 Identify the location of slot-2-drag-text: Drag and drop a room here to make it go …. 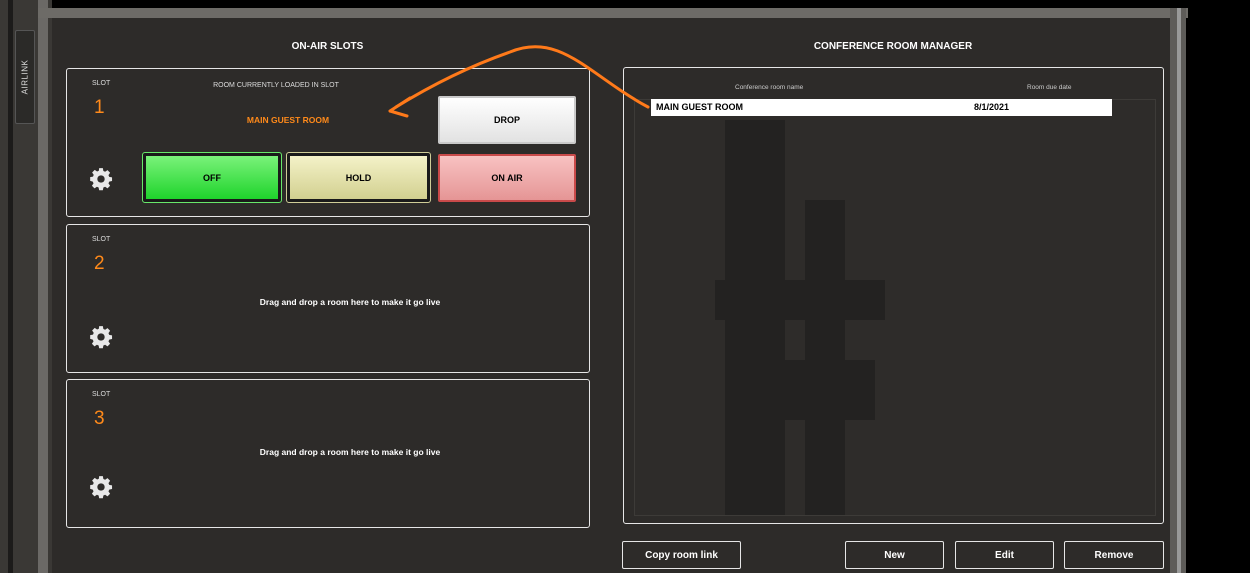
(350, 302).